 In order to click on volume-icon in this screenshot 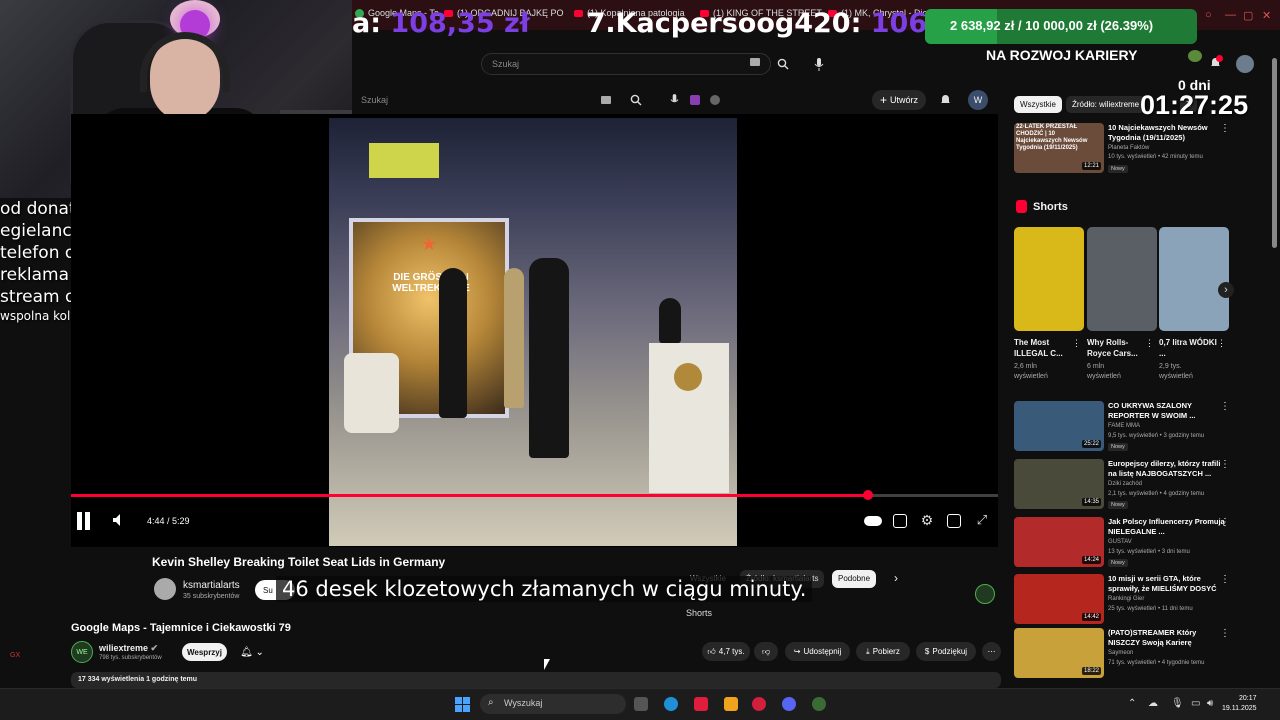, I will do `click(120, 521)`.